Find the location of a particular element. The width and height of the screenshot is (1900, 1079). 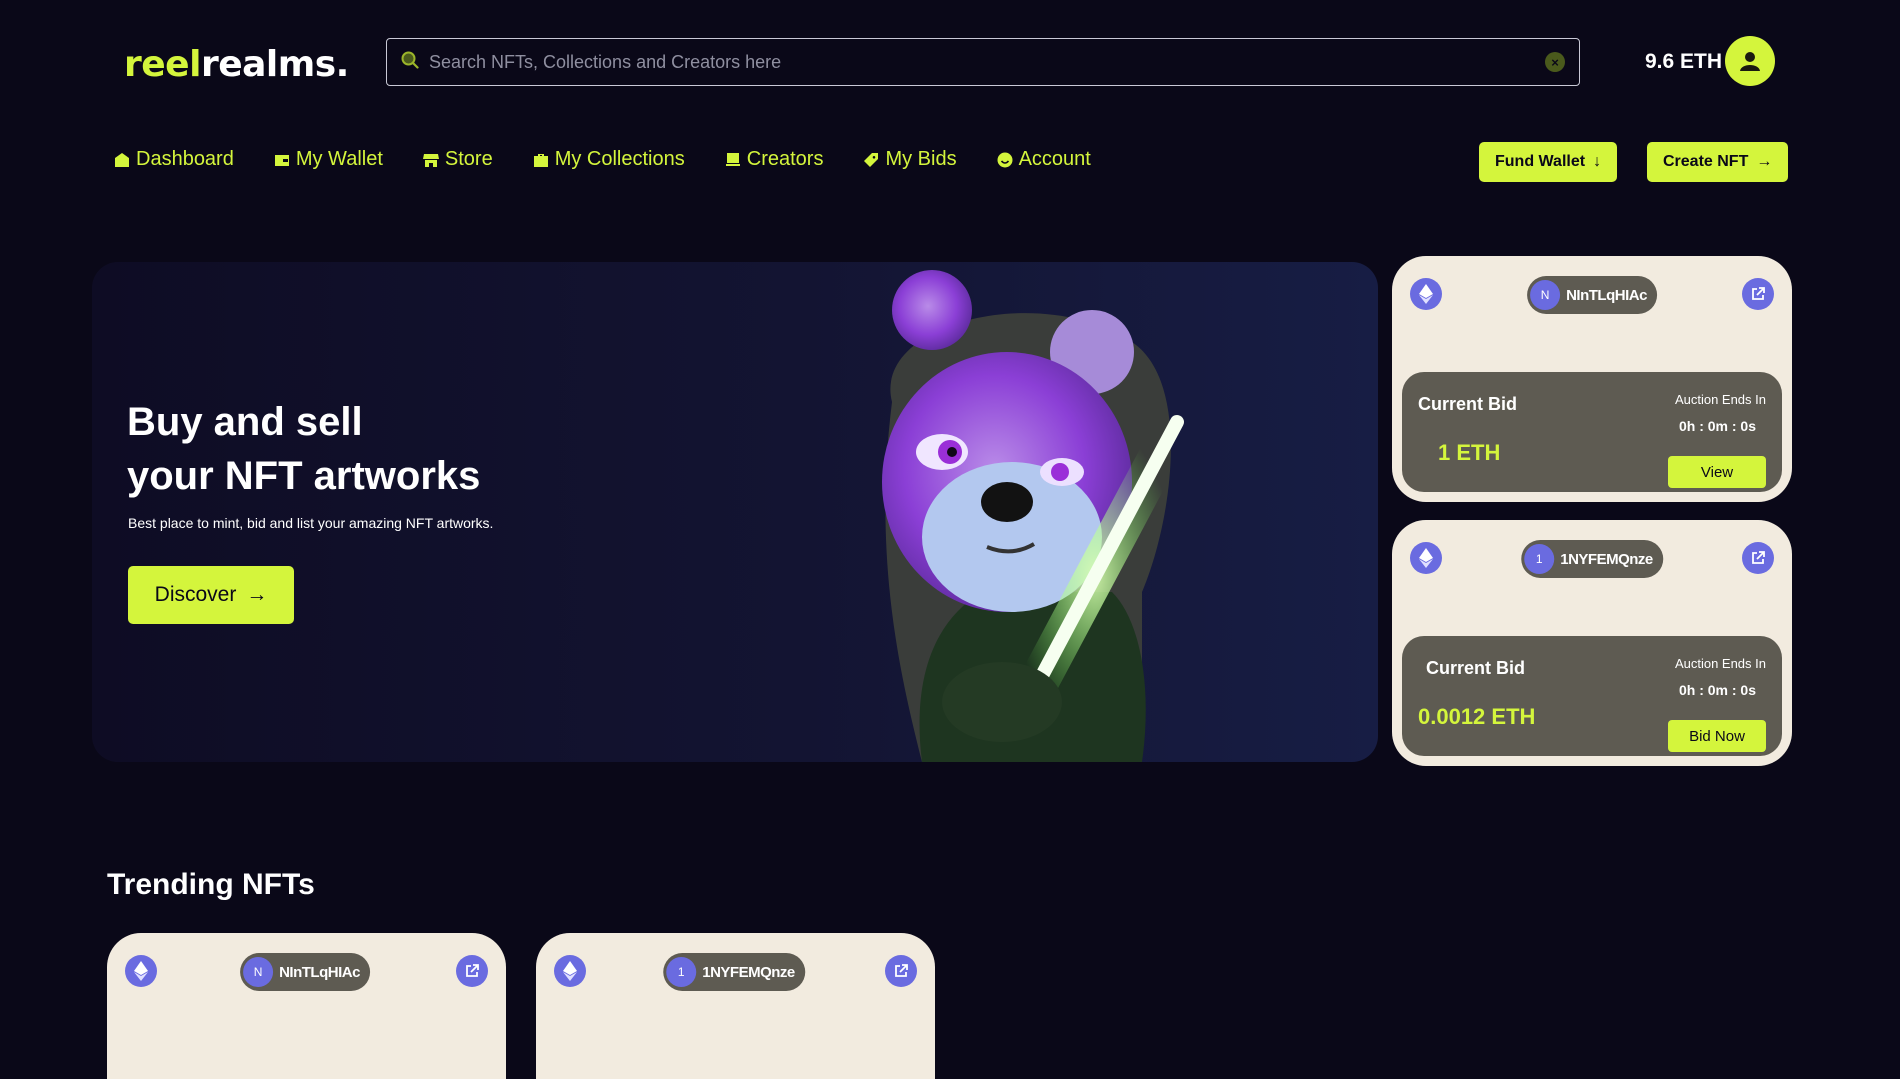

wallet-icon is located at coordinates (281, 160).